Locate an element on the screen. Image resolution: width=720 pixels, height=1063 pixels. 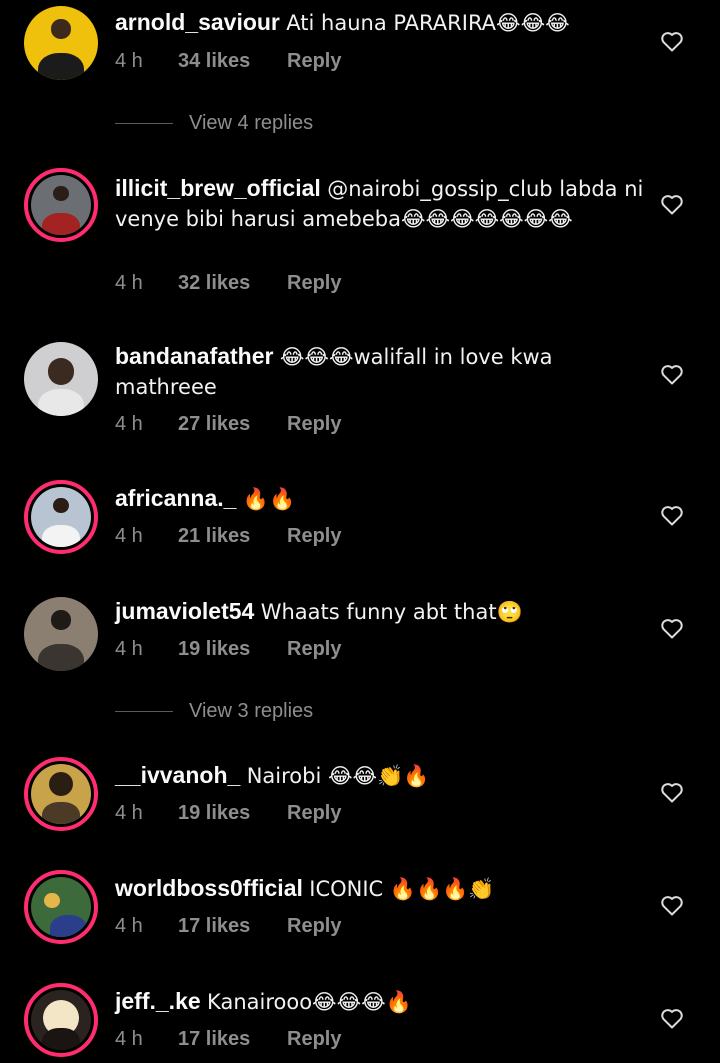
comment-meta: 4 h 21 likes Reply is located at coordinates (228, 536).